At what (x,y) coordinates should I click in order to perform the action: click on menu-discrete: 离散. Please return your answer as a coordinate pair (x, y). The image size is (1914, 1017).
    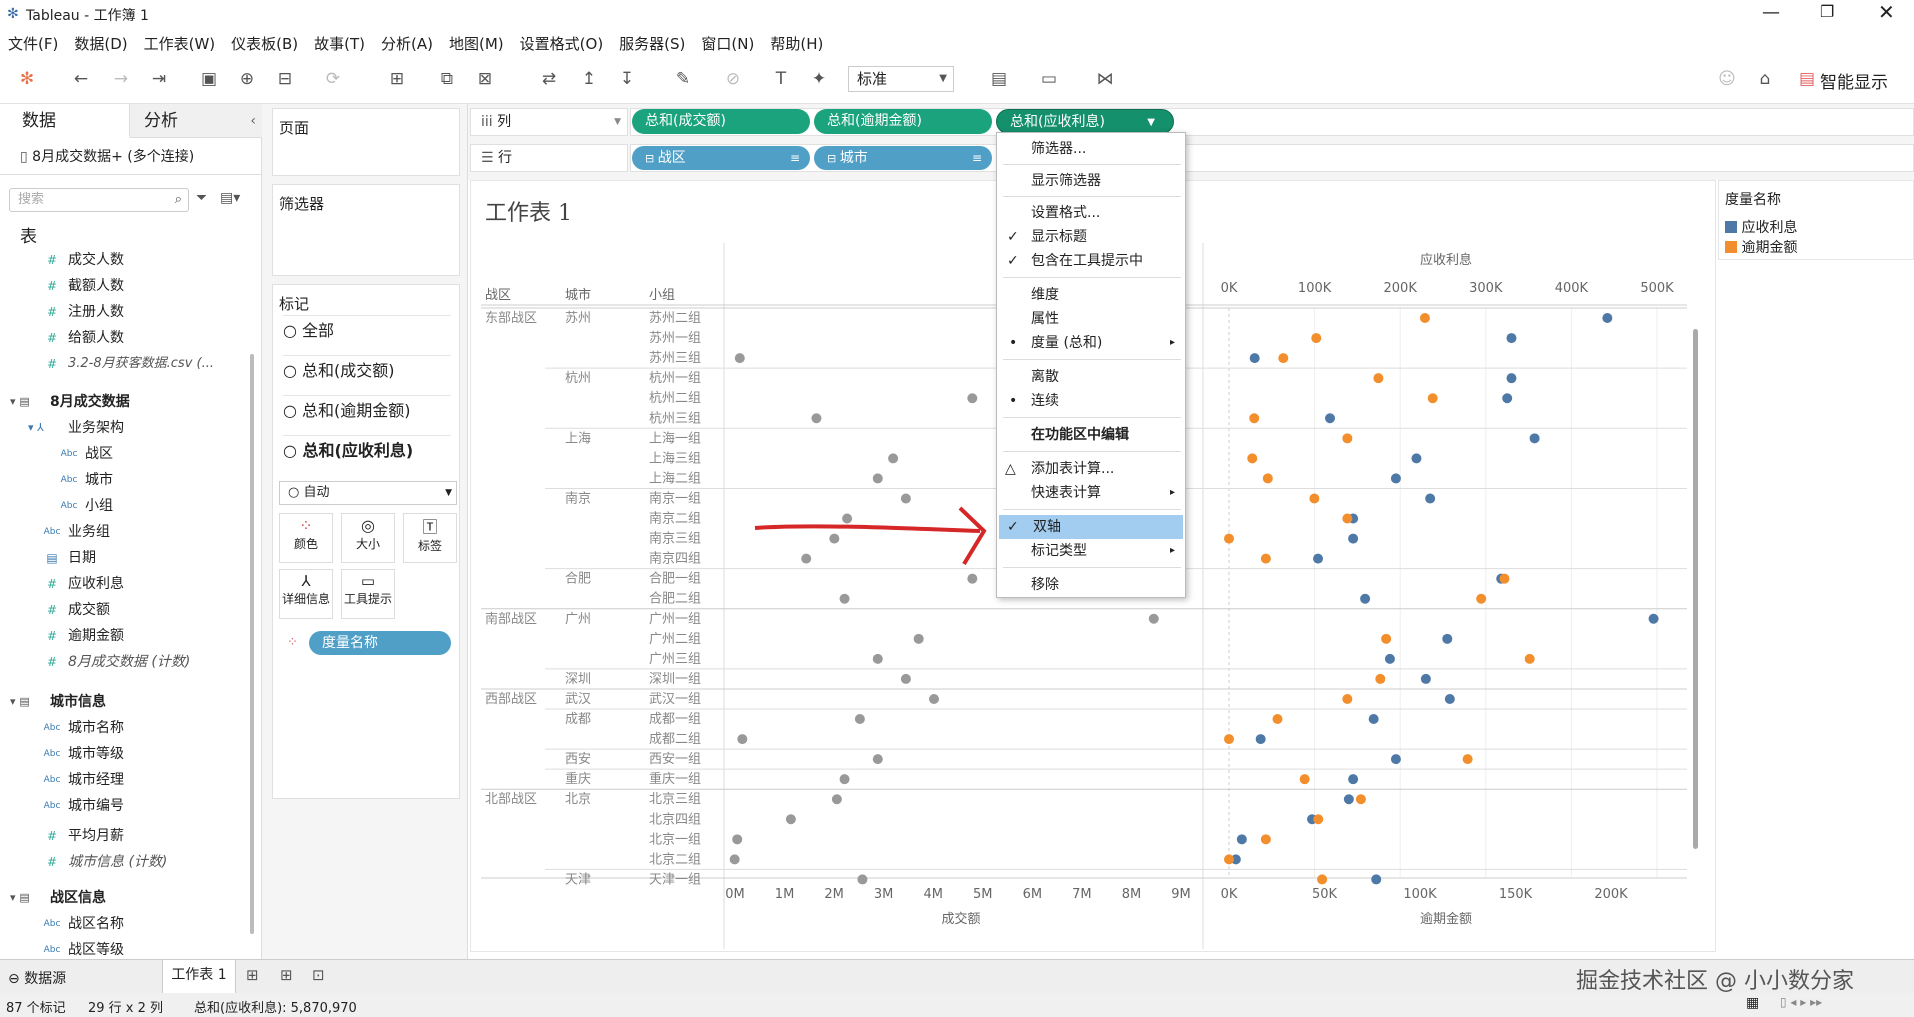
    Looking at the image, I should click on (1092, 377).